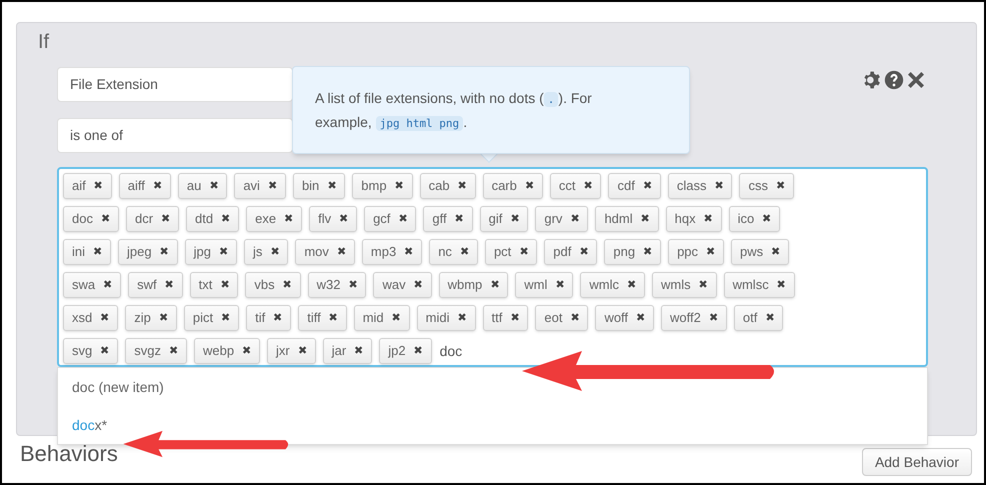 This screenshot has width=986, height=485. What do you see at coordinates (894, 80) in the screenshot?
I see `help-icon` at bounding box center [894, 80].